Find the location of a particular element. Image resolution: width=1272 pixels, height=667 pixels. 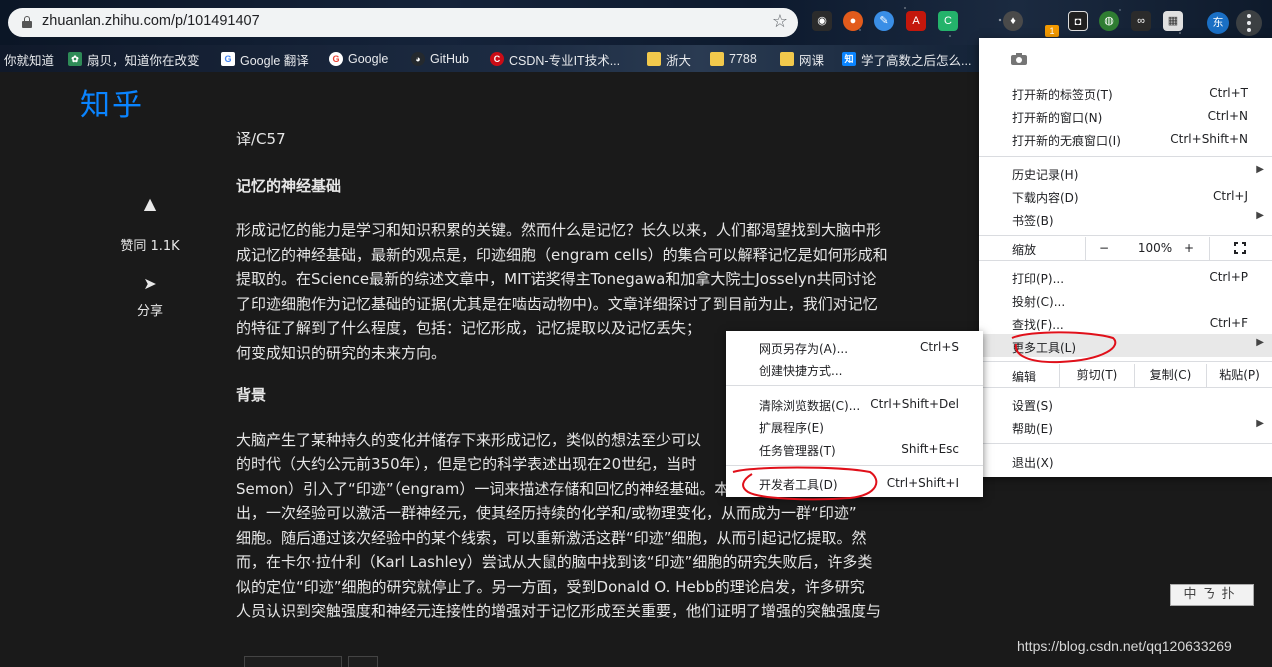

zhihu-icon: 知 is located at coordinates (849, 59).